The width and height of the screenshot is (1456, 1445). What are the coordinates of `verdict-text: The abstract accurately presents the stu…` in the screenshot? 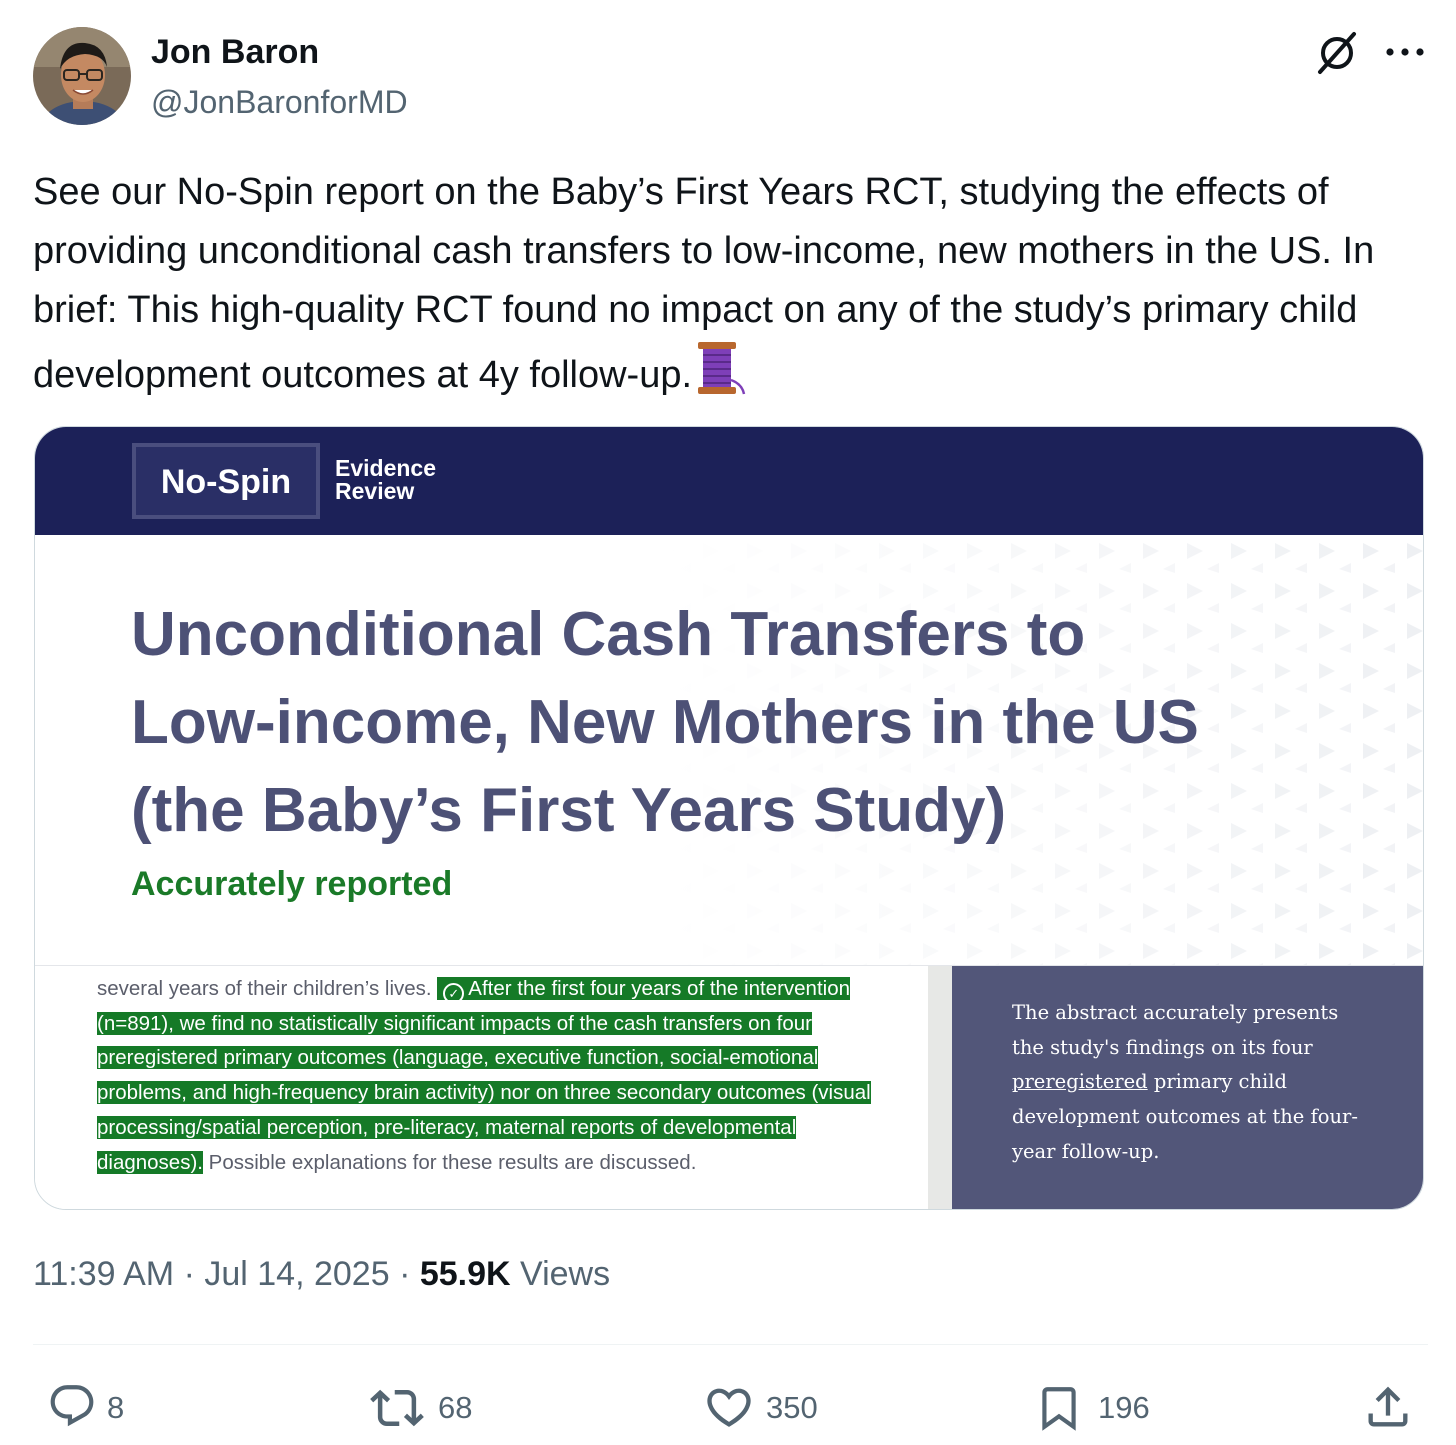 It's located at (1192, 1083).